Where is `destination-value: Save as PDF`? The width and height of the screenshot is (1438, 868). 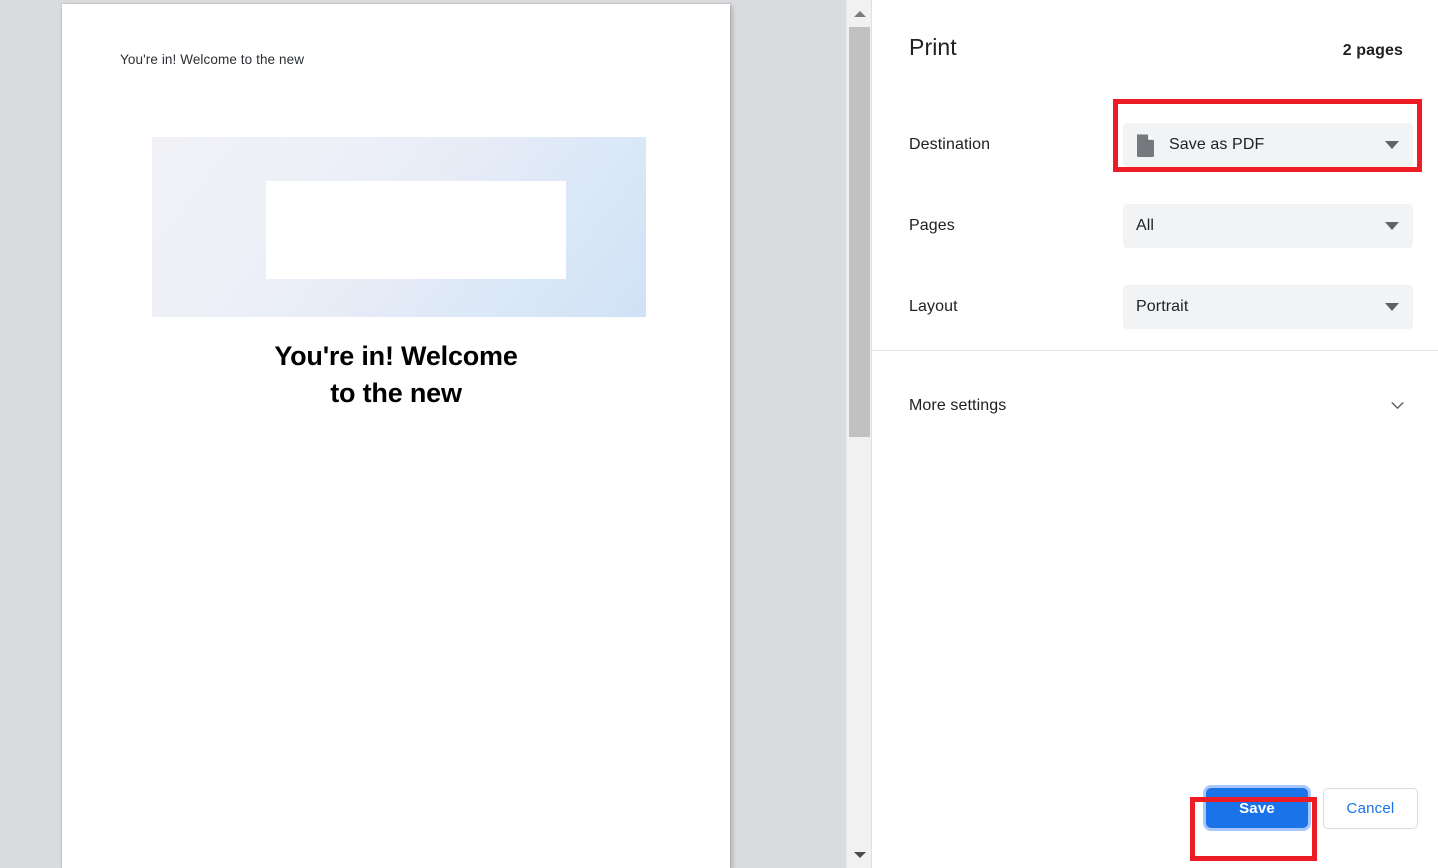
destination-value: Save as PDF is located at coordinates (1217, 144).